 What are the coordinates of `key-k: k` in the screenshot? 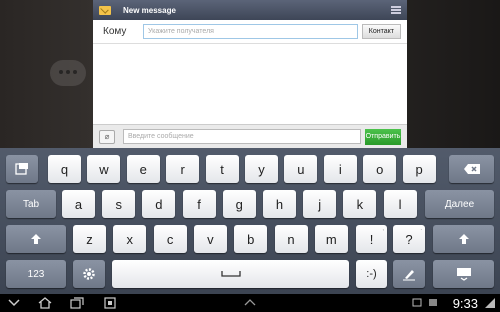 It's located at (360, 204).